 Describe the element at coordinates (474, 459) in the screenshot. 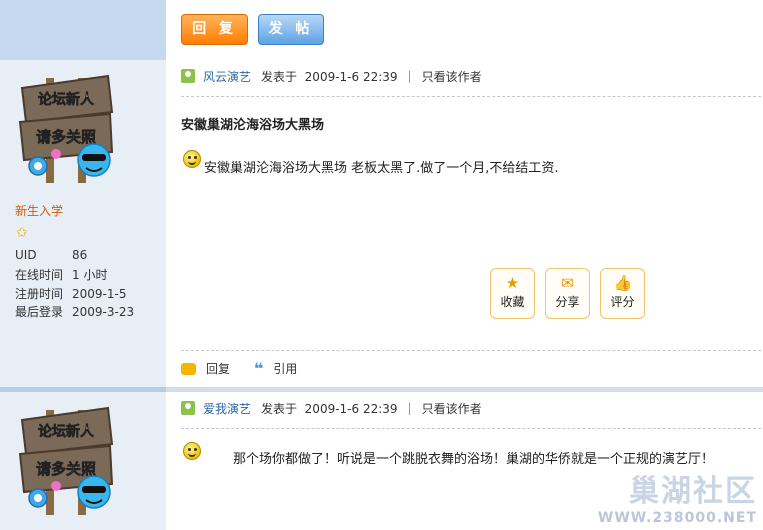

I see `post-body: 那个场你都做了！听说是一个跳脱衣舞的浴场！巢湖的华侨就是一个正规的演艺厅！` at that location.